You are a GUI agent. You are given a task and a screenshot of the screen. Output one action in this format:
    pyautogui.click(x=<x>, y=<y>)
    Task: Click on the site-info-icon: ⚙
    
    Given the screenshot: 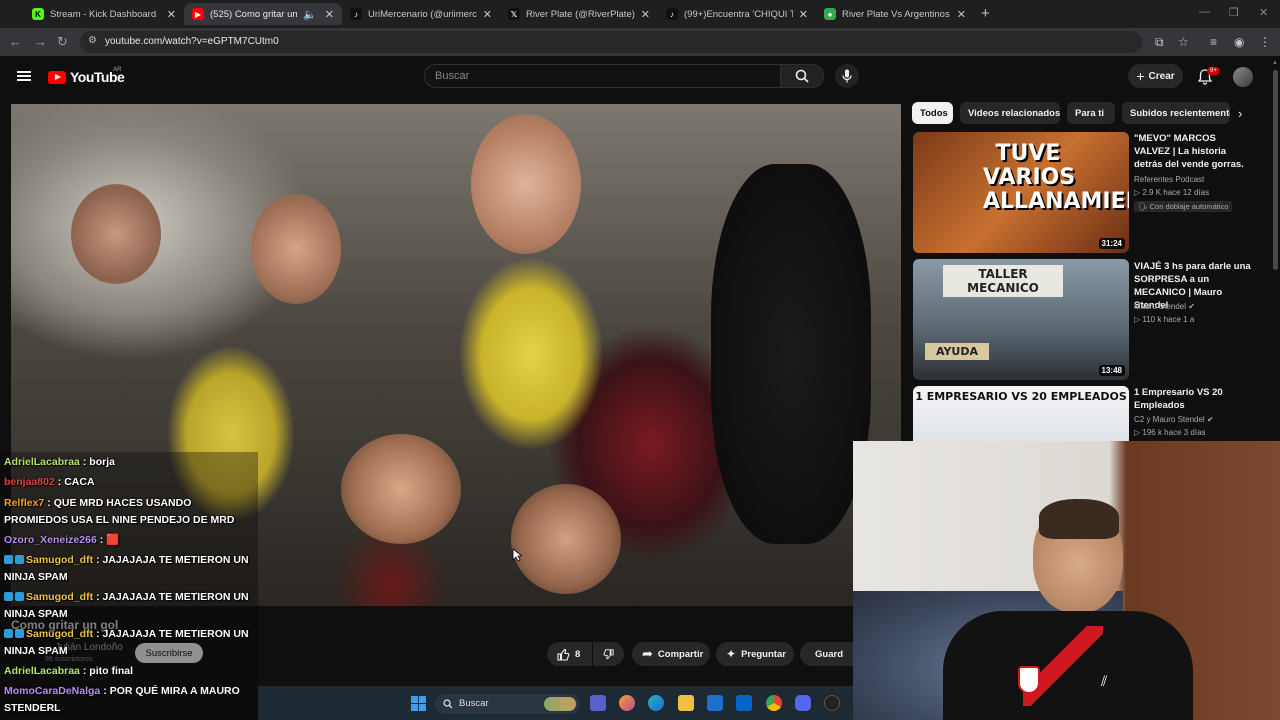 What is the action you would take?
    pyautogui.click(x=92, y=40)
    